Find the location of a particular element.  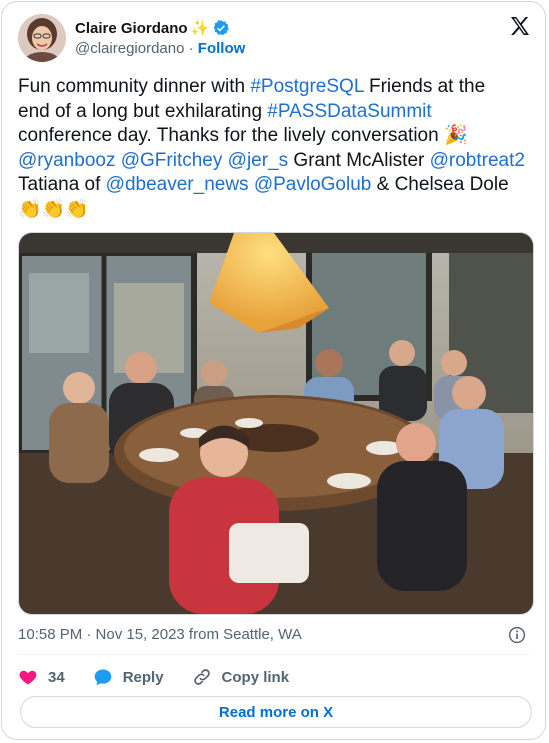

author-name-row: Claire Giordano ✨ is located at coordinates (152, 28).